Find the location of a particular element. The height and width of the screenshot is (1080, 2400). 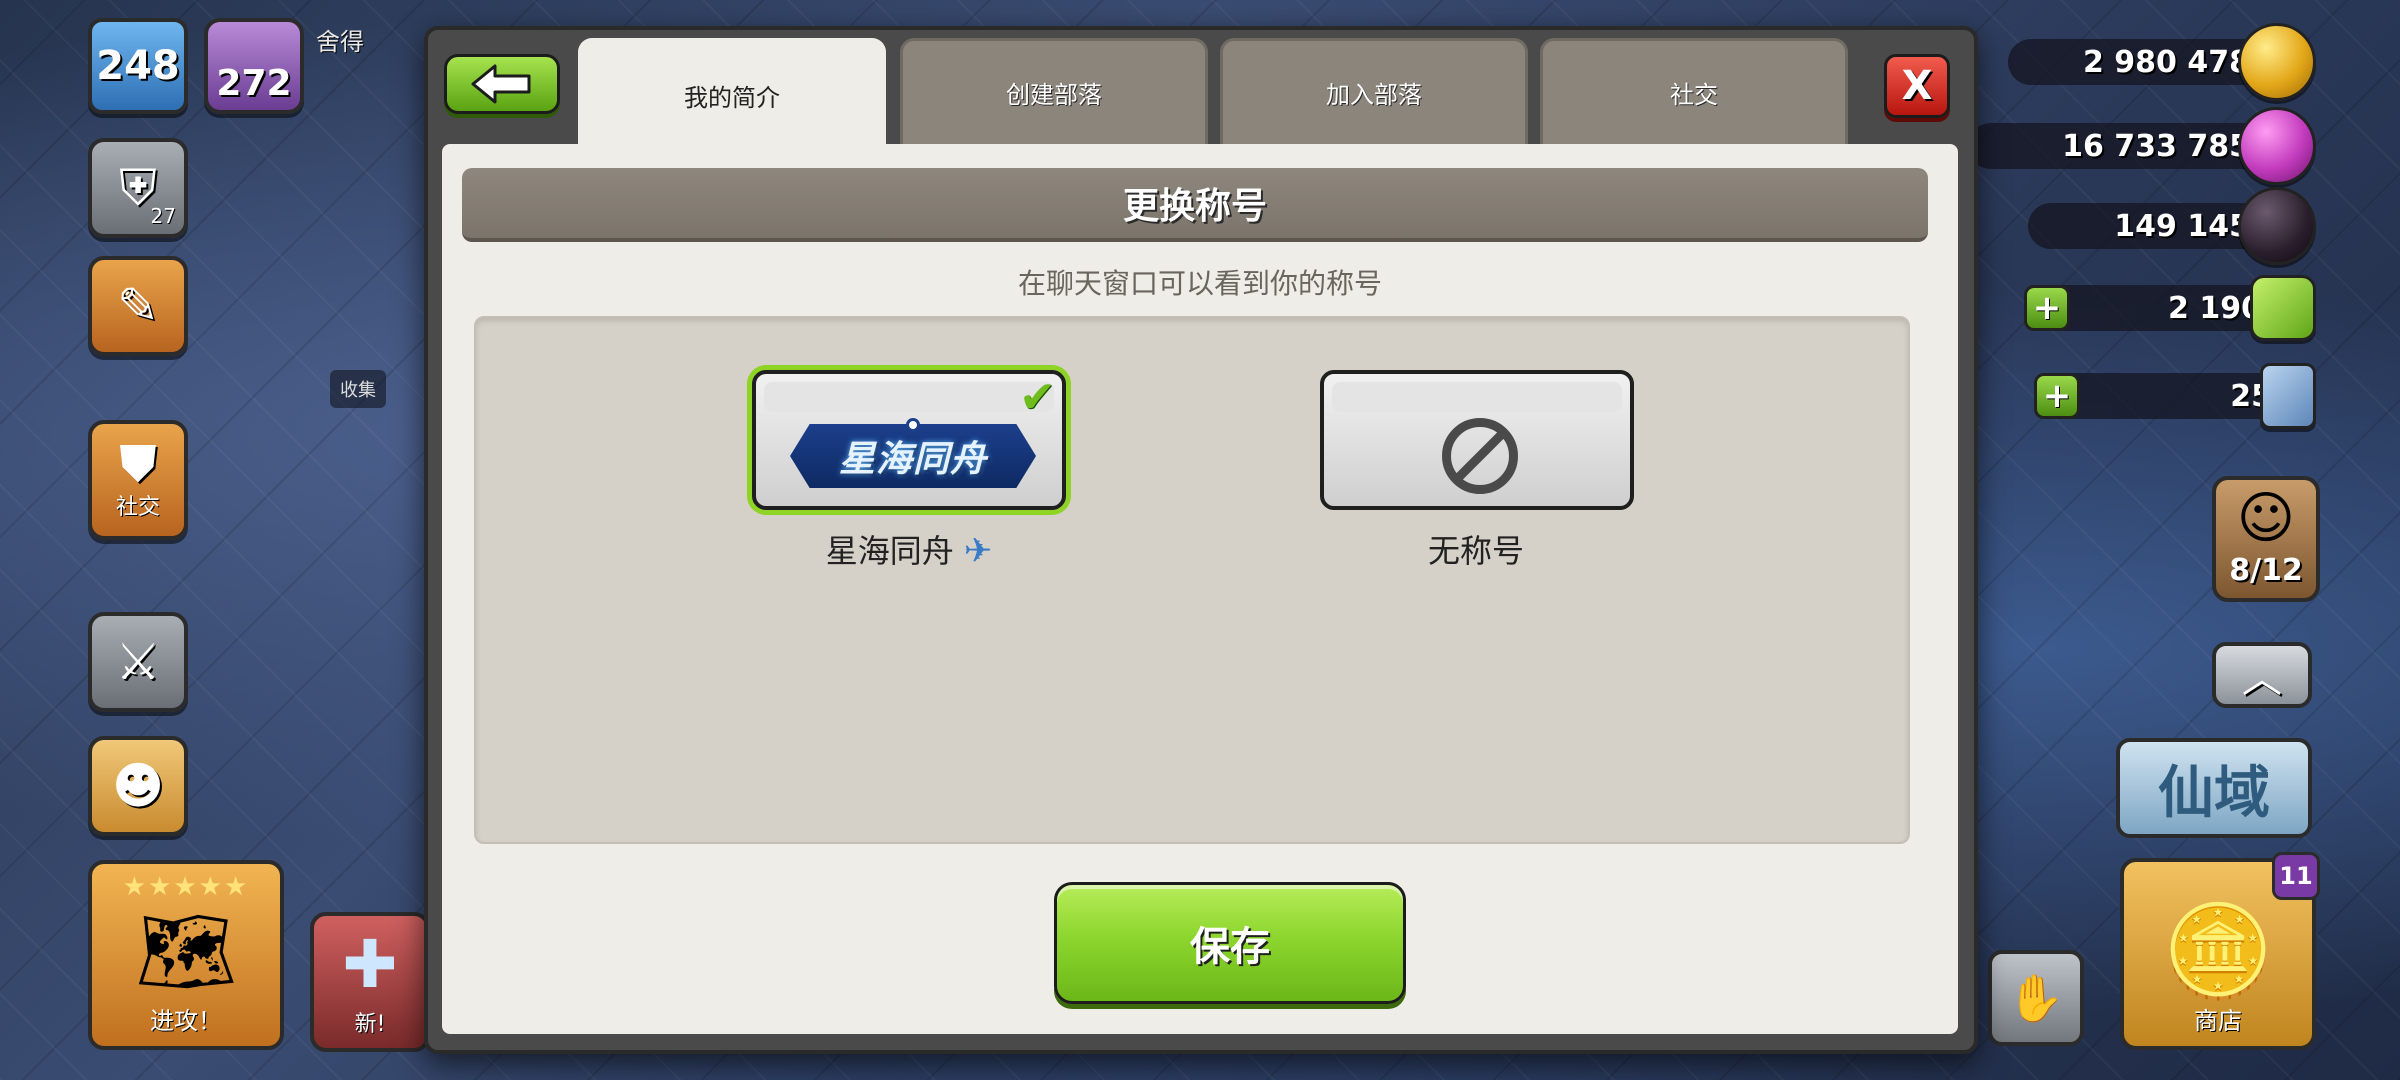

coins-hammer-icon: 🪙 is located at coordinates (2218, 951).